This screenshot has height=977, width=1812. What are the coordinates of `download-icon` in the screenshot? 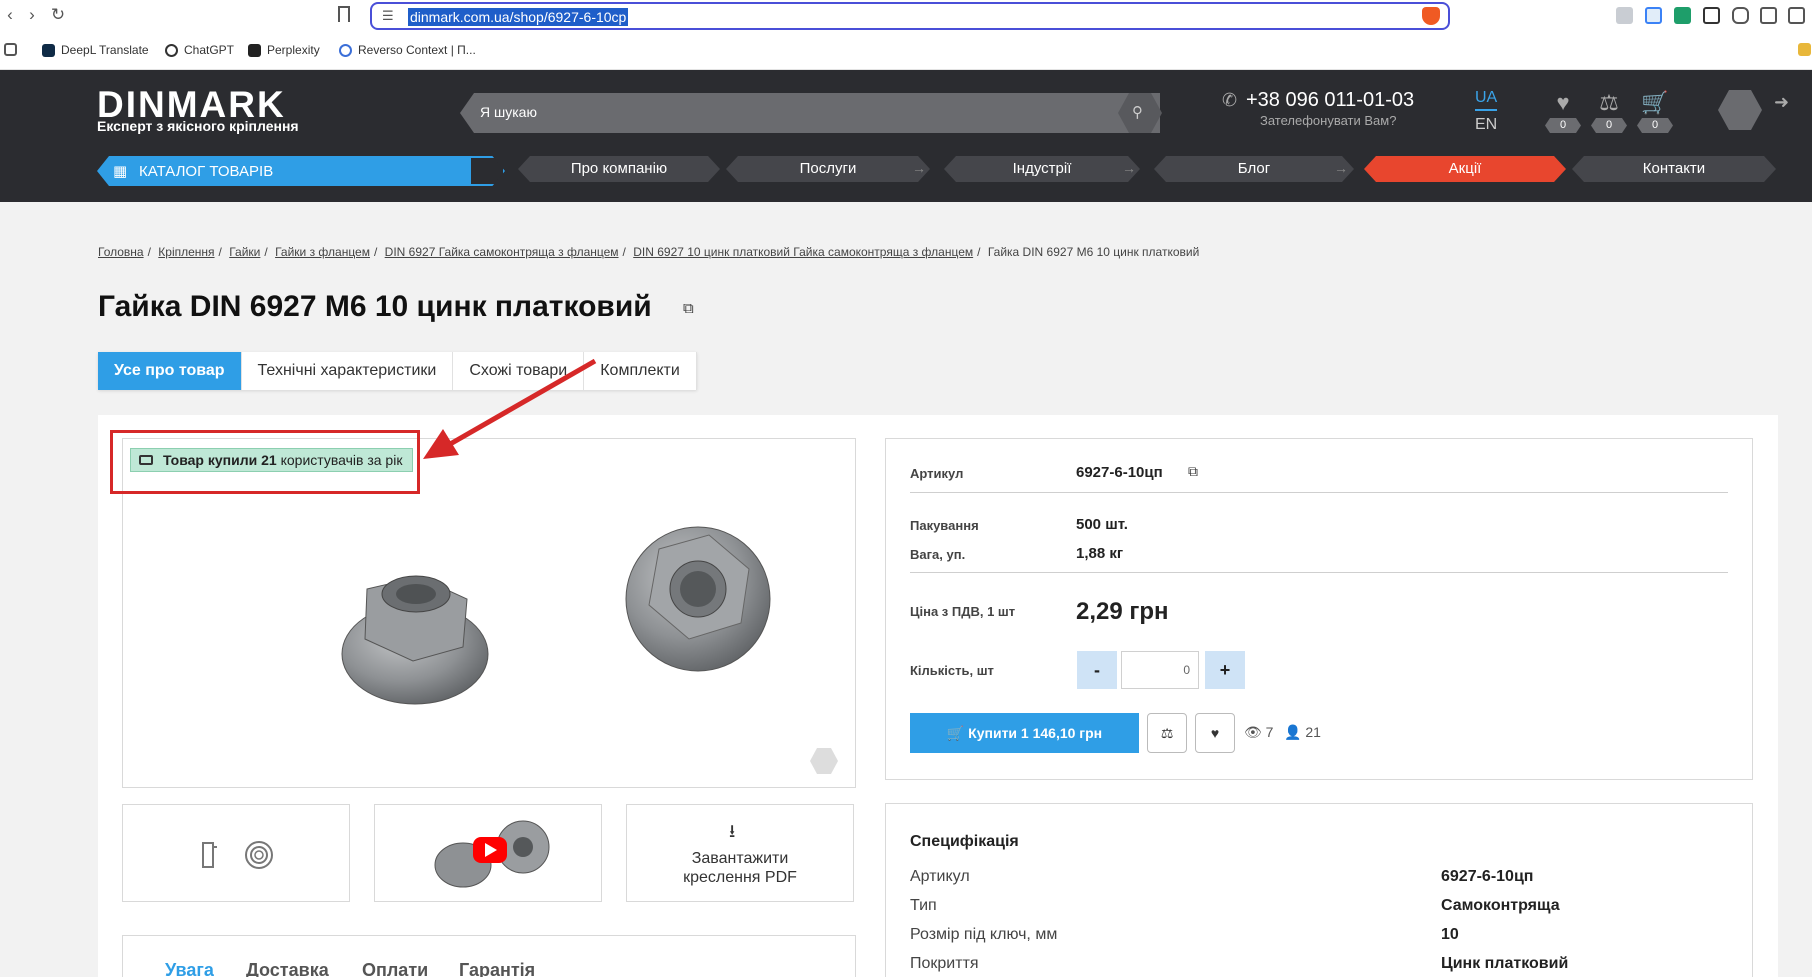 It's located at (1796, 15).